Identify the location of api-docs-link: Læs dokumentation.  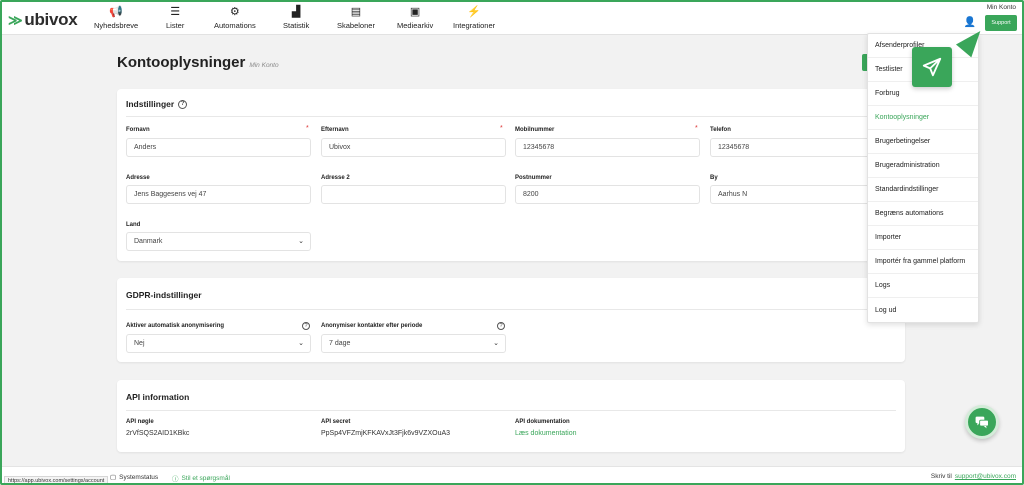
(545, 433).